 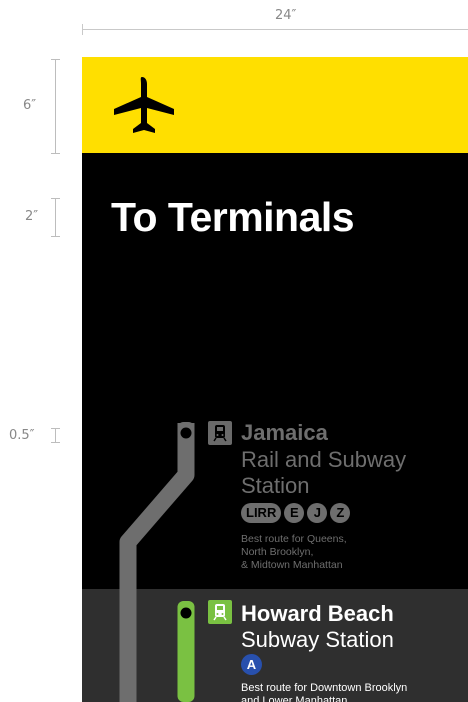 I want to click on jamaica-route-line, so click(x=157, y=562).